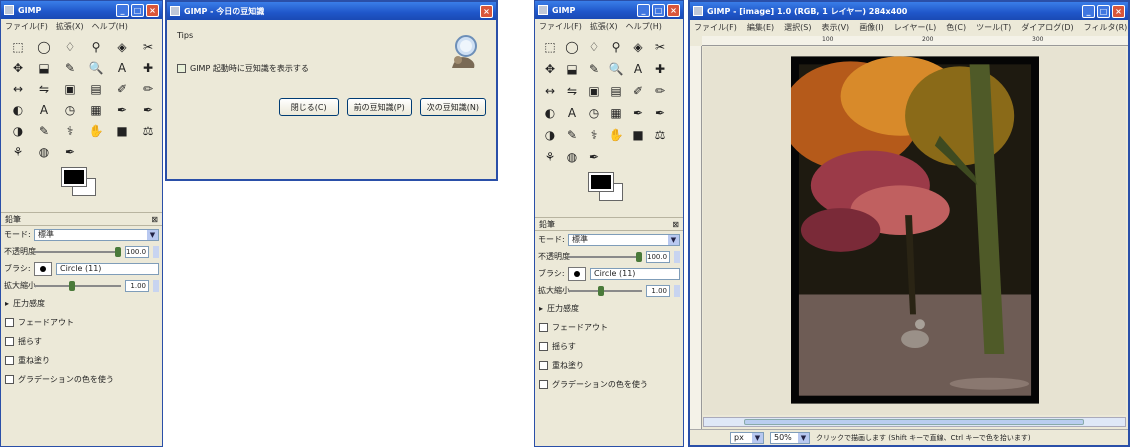  I want to click on sponge-icon: ■, so click(122, 131).